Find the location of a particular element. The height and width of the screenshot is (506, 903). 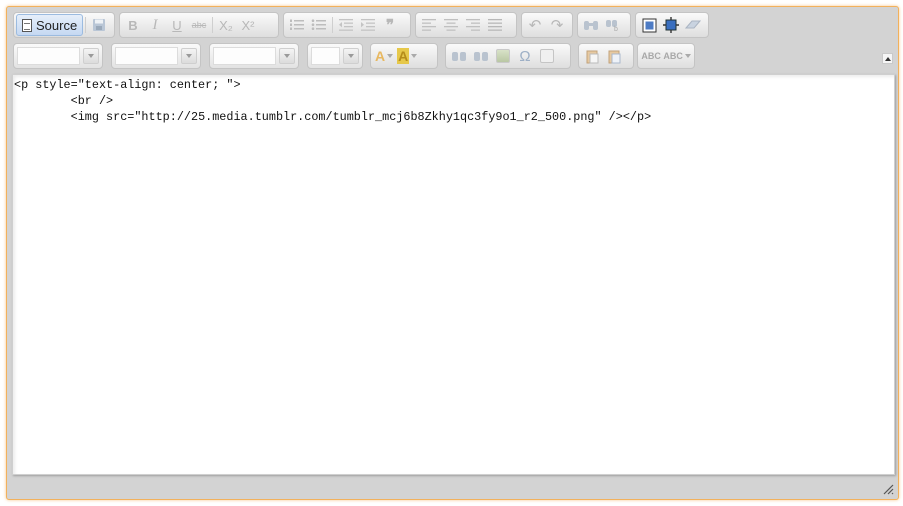

toolbar-group-align is located at coordinates (466, 25).